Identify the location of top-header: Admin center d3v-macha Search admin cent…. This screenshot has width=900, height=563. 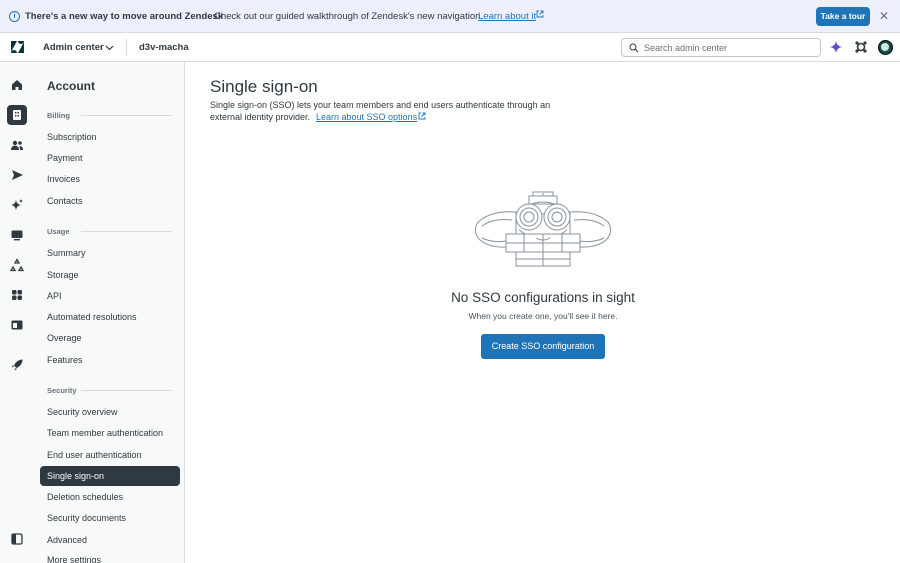
(450, 47).